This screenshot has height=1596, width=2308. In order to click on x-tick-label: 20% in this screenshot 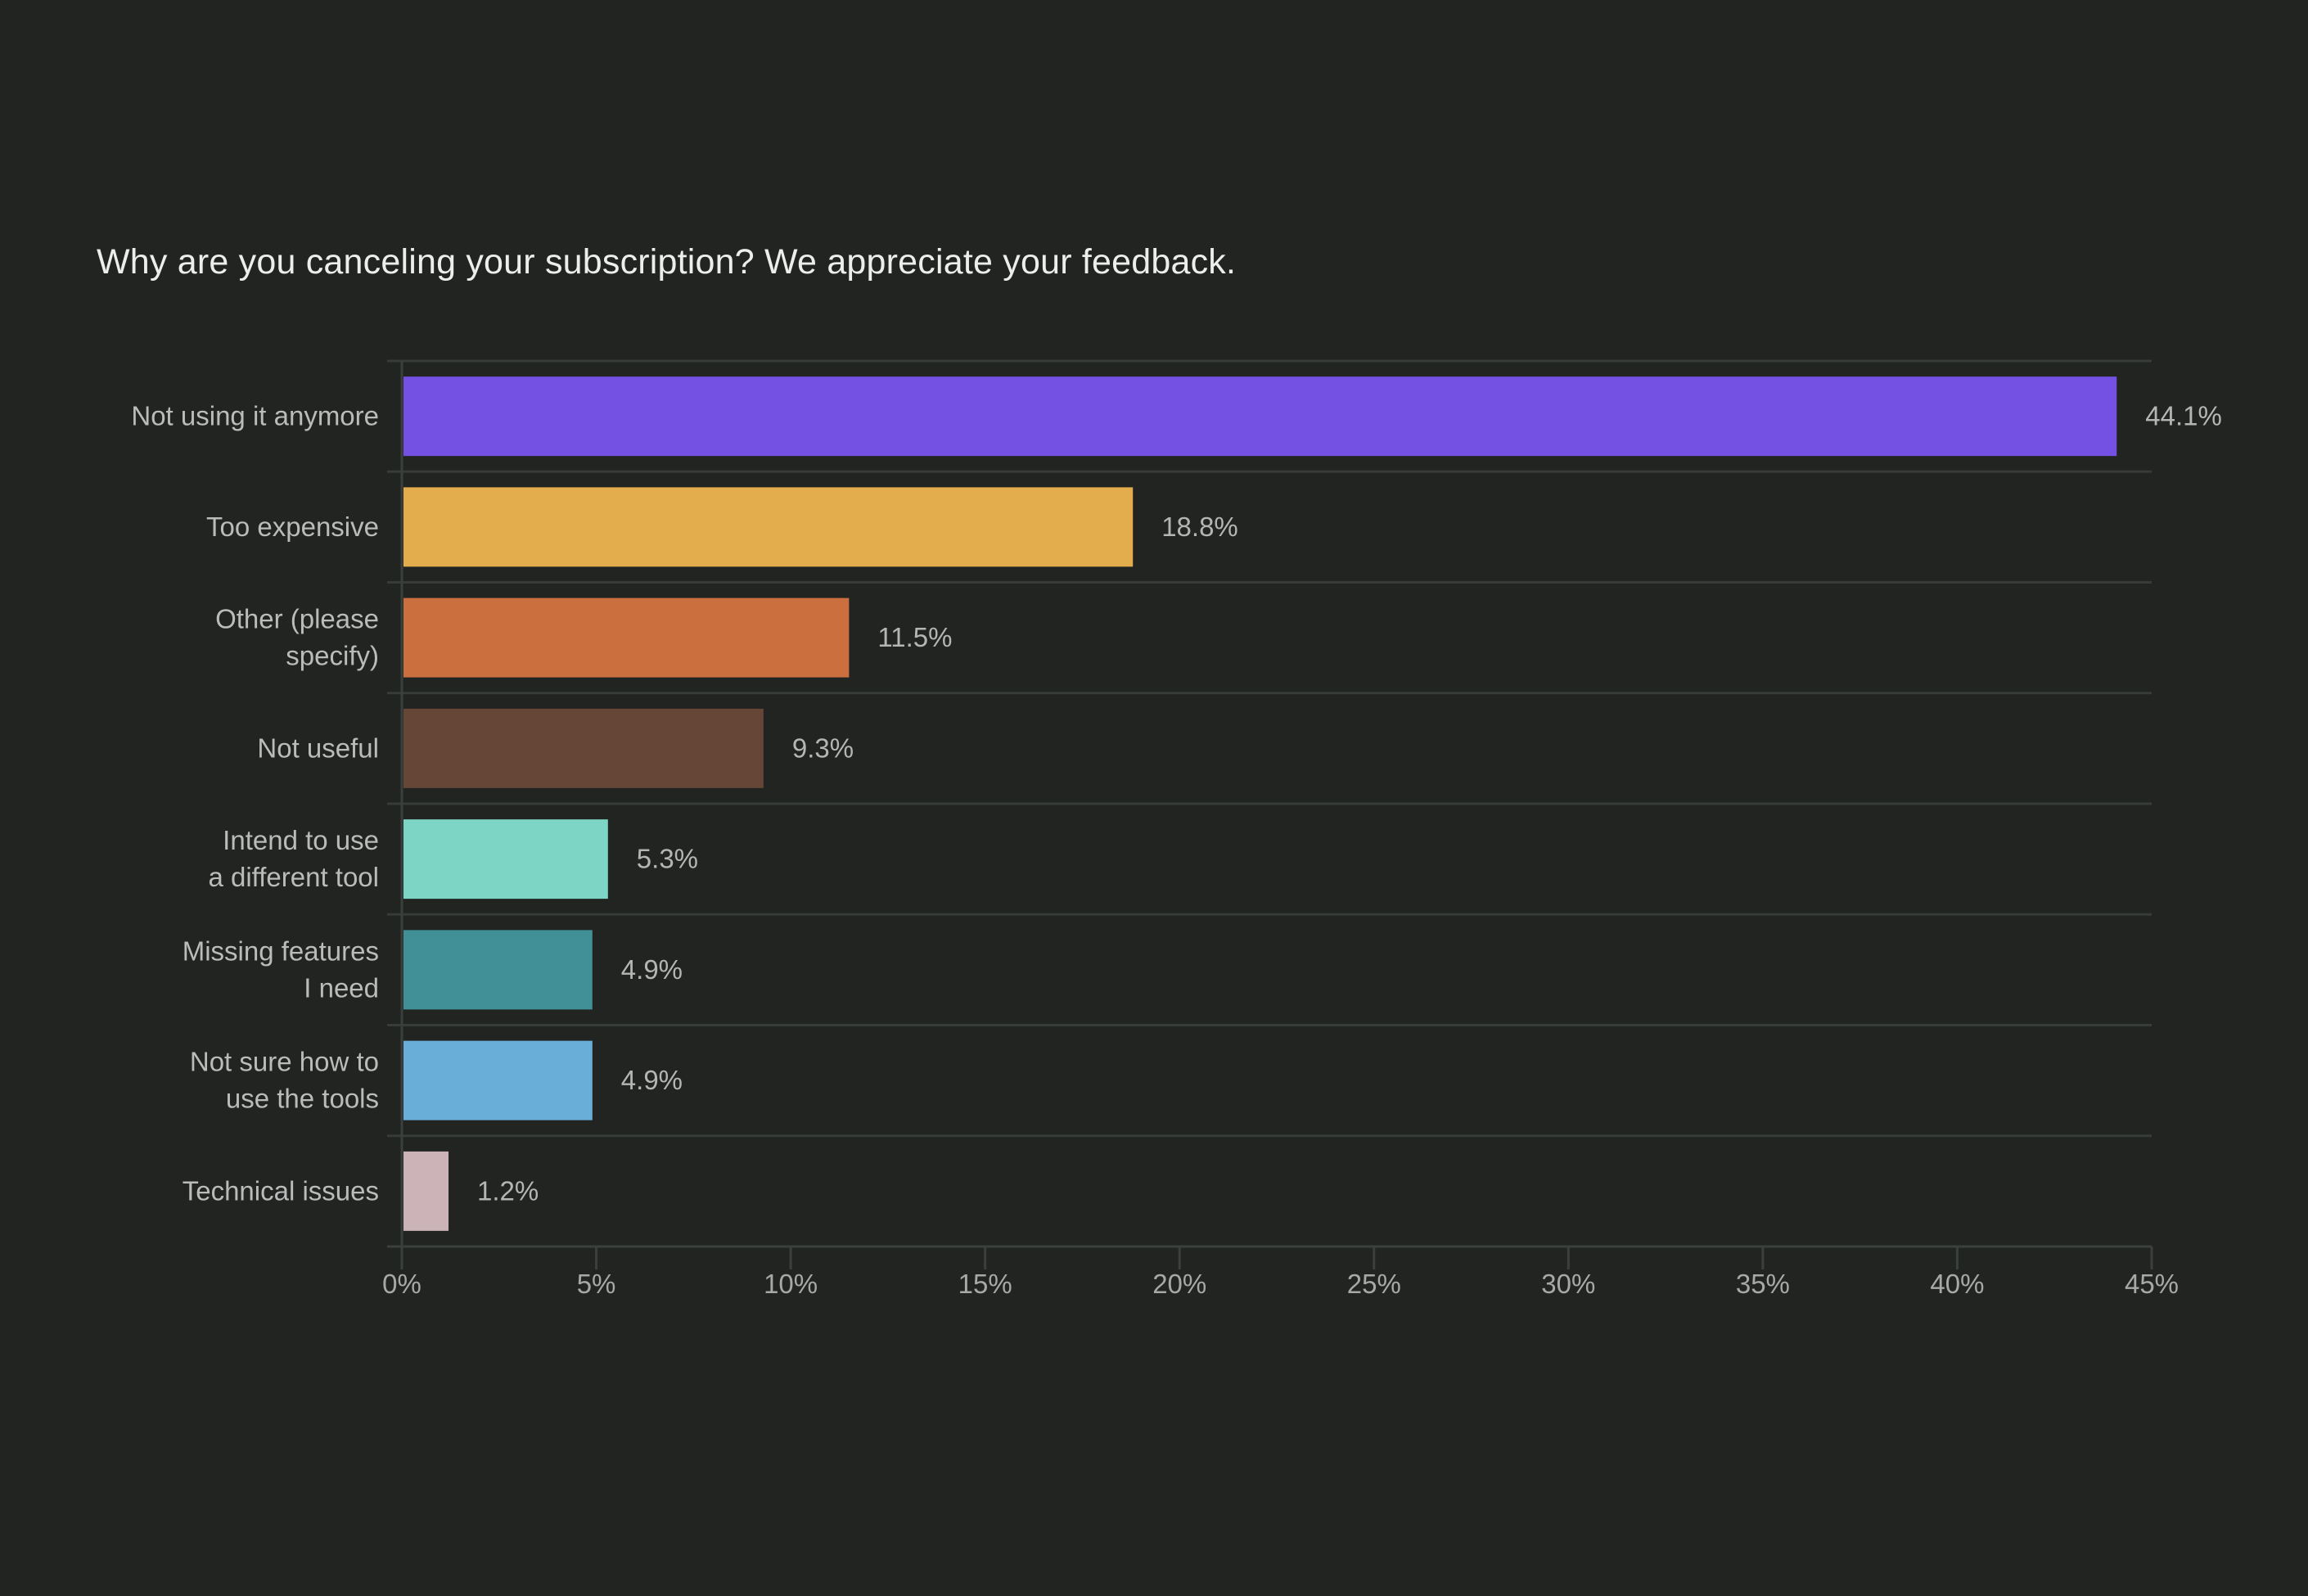, I will do `click(1179, 1284)`.